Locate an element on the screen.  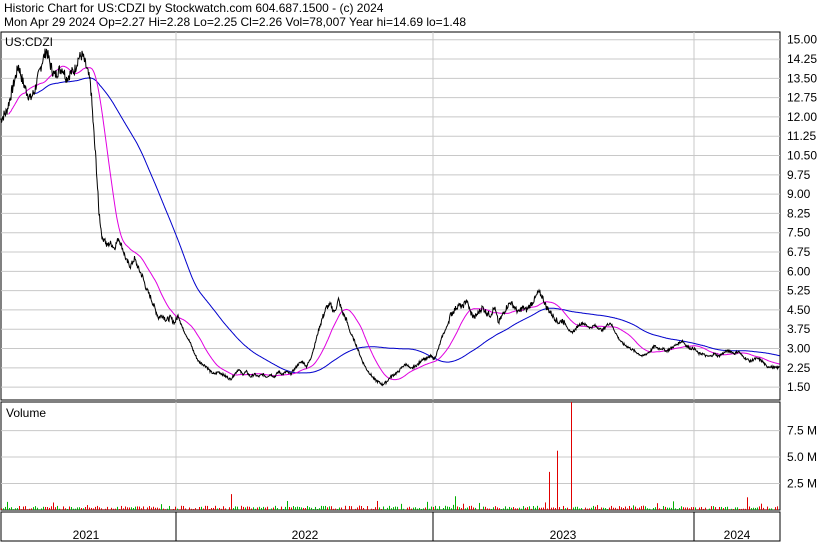
price-tick-label: 12.00 is located at coordinates (802, 117).